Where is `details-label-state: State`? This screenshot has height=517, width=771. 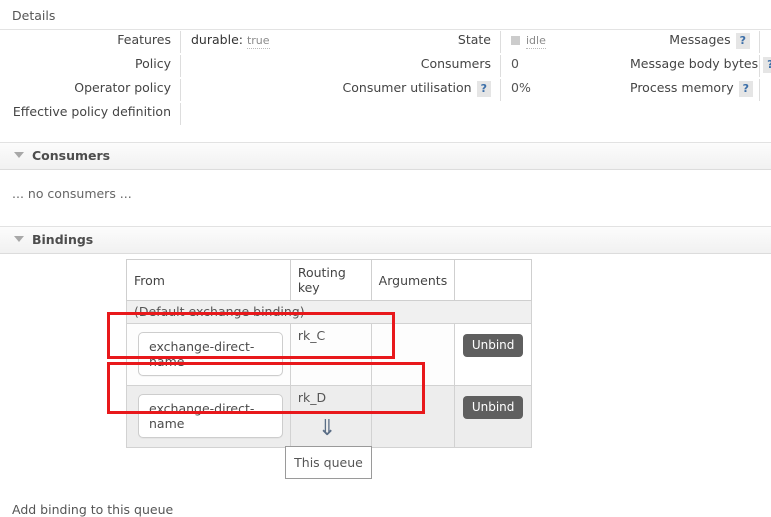 details-label-state: State is located at coordinates (474, 39).